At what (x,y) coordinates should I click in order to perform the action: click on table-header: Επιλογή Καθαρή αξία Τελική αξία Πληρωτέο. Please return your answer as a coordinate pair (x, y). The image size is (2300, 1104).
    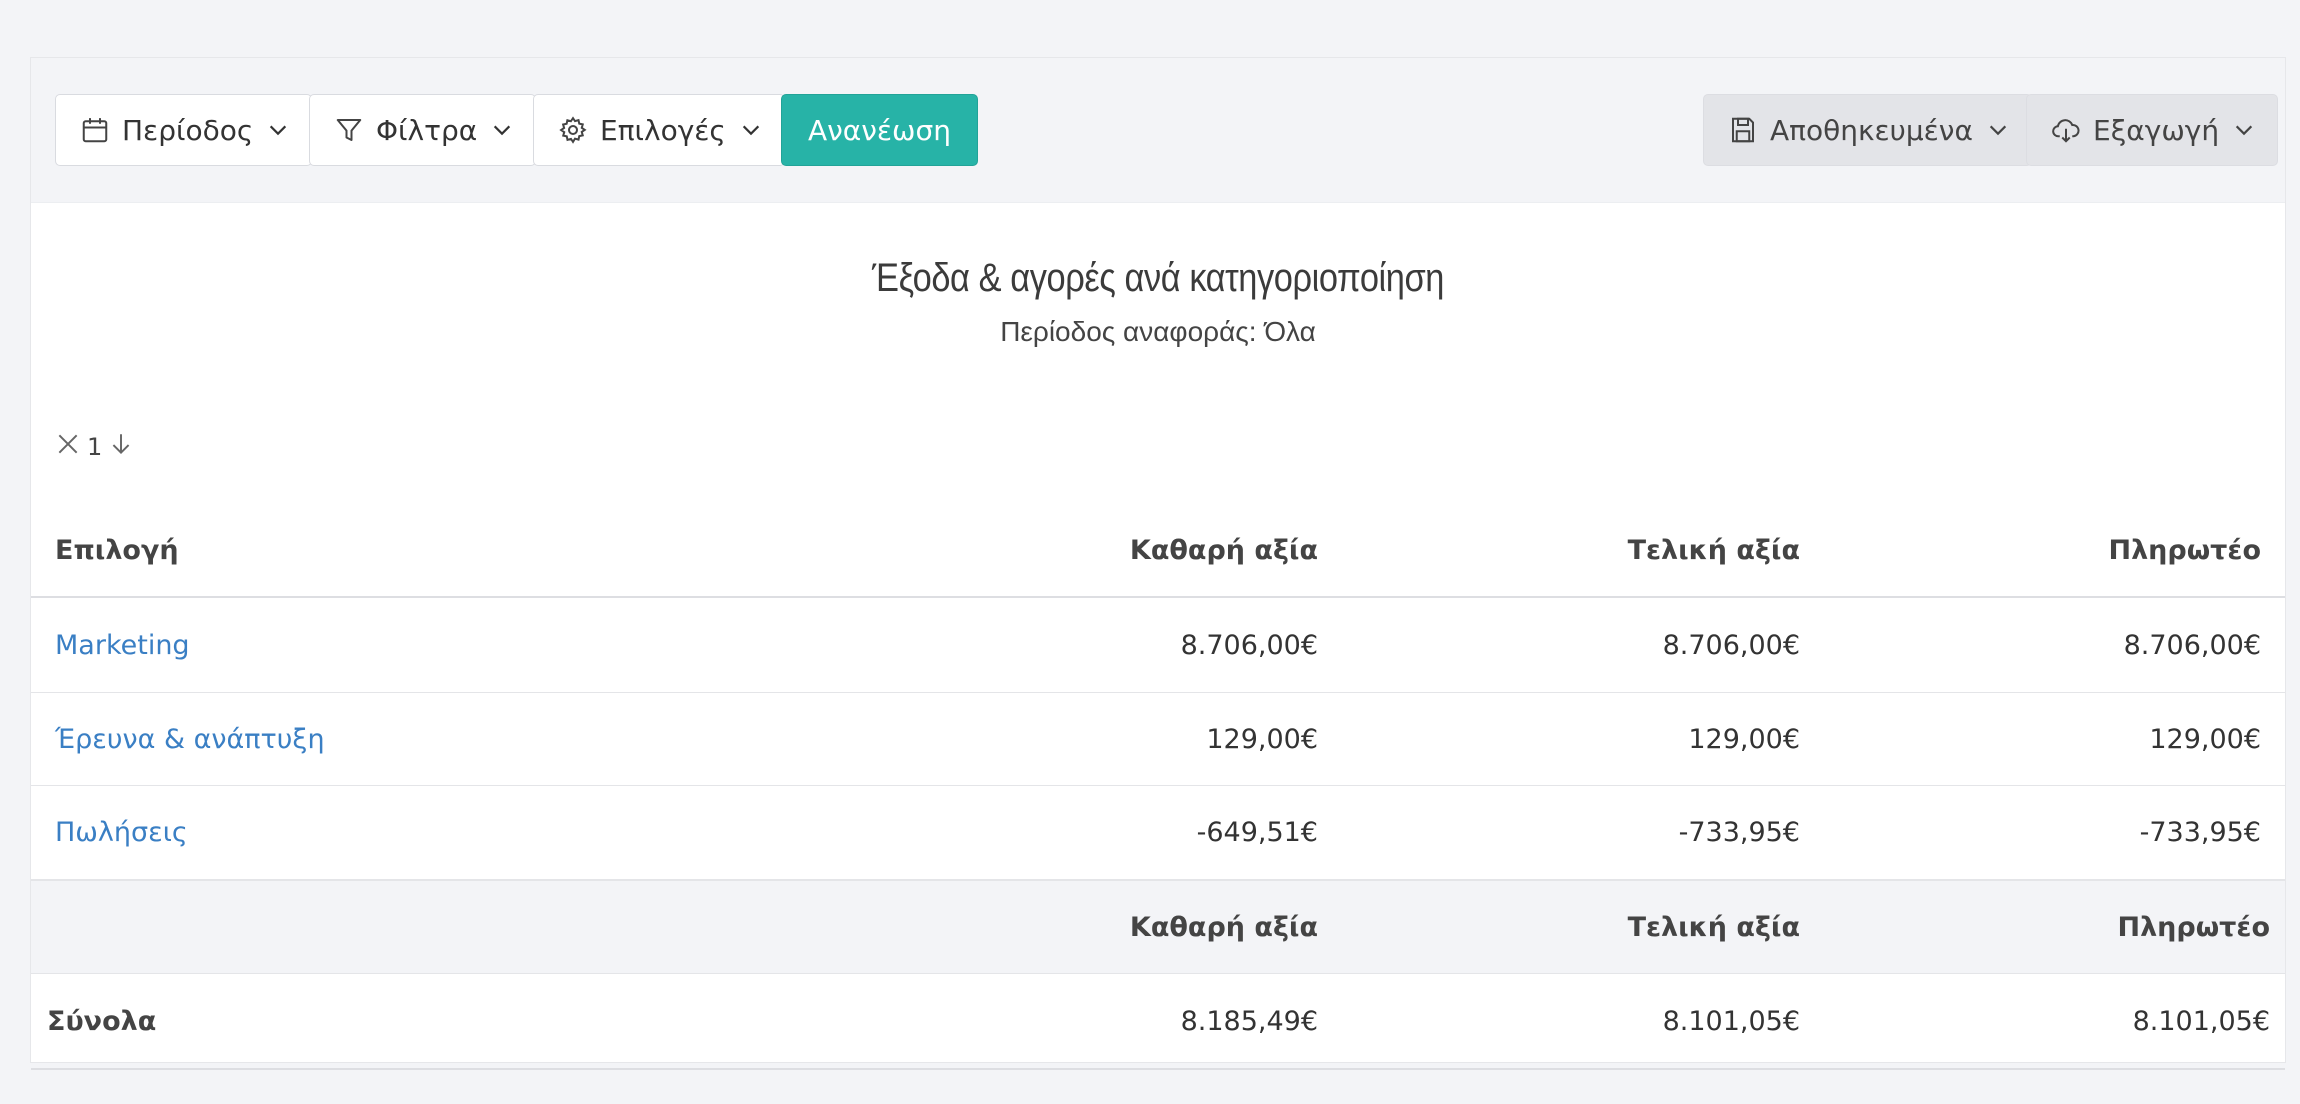
    Looking at the image, I should click on (1158, 548).